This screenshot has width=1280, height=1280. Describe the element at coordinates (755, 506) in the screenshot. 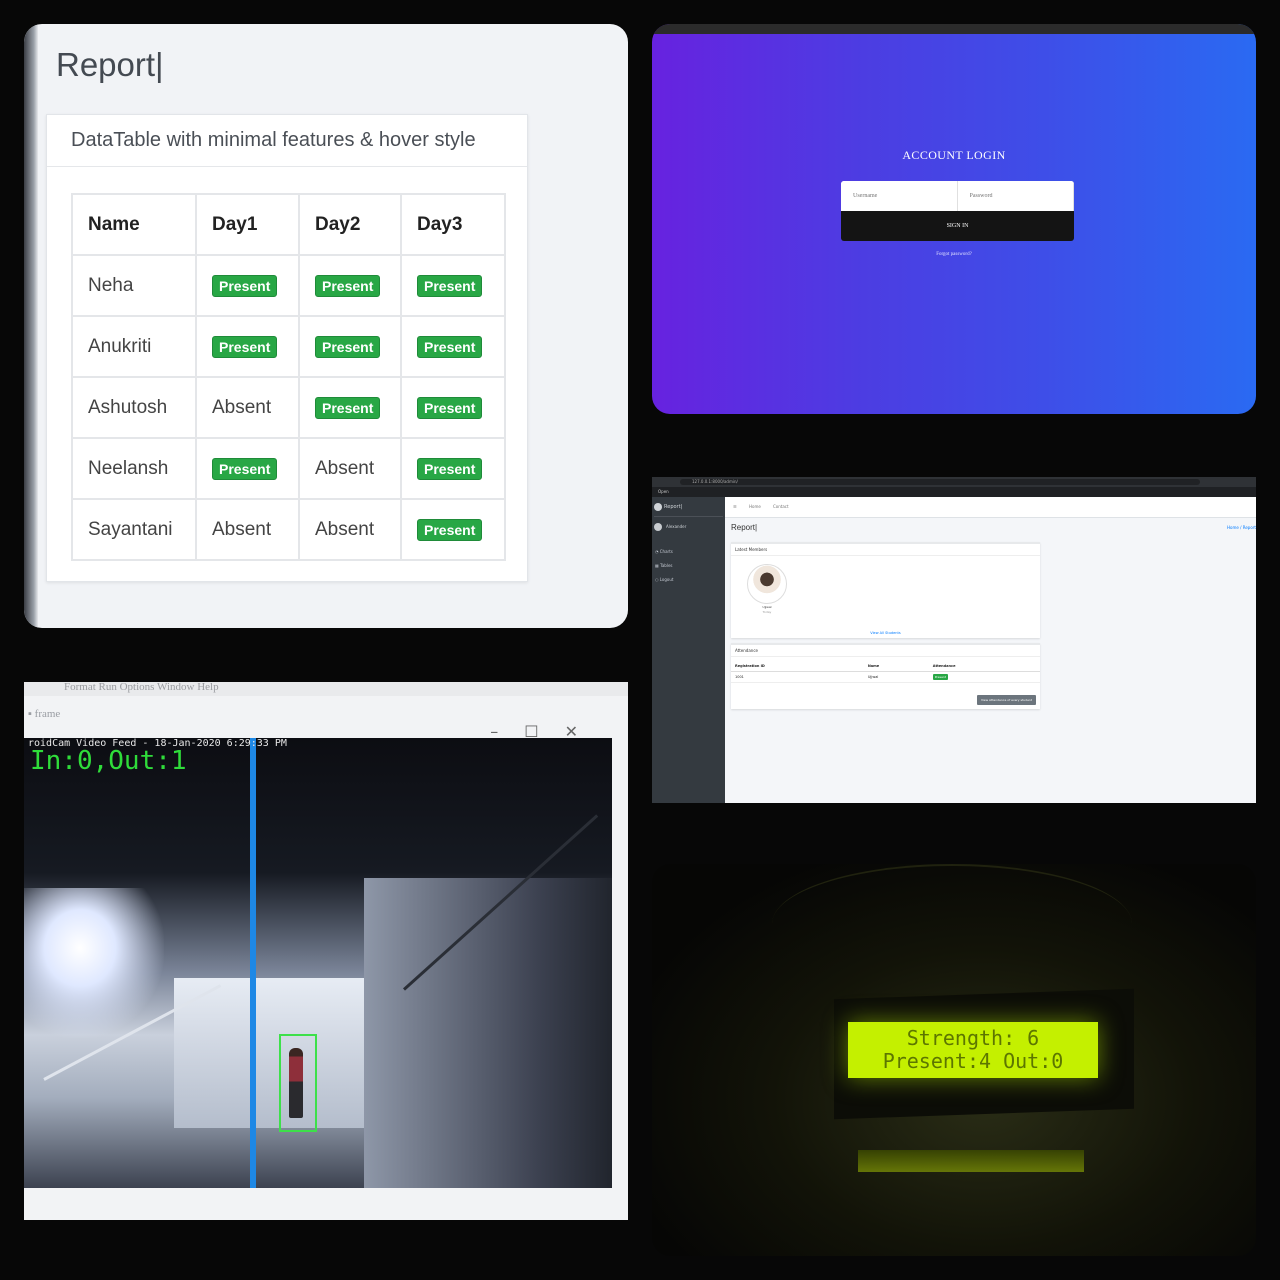

I see `nav-home: Home` at that location.